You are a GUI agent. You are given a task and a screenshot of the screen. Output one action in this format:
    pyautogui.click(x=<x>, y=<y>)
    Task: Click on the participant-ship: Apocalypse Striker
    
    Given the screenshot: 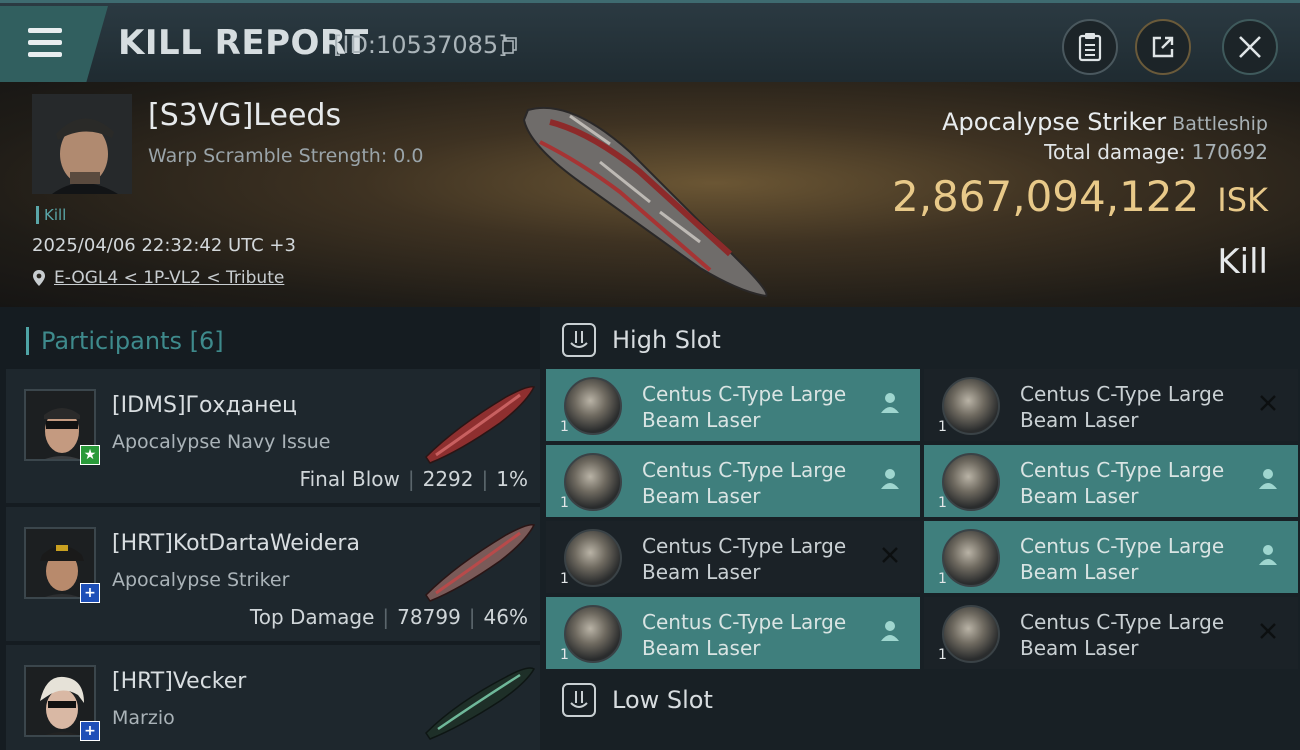 What is the action you would take?
    pyautogui.click(x=201, y=580)
    